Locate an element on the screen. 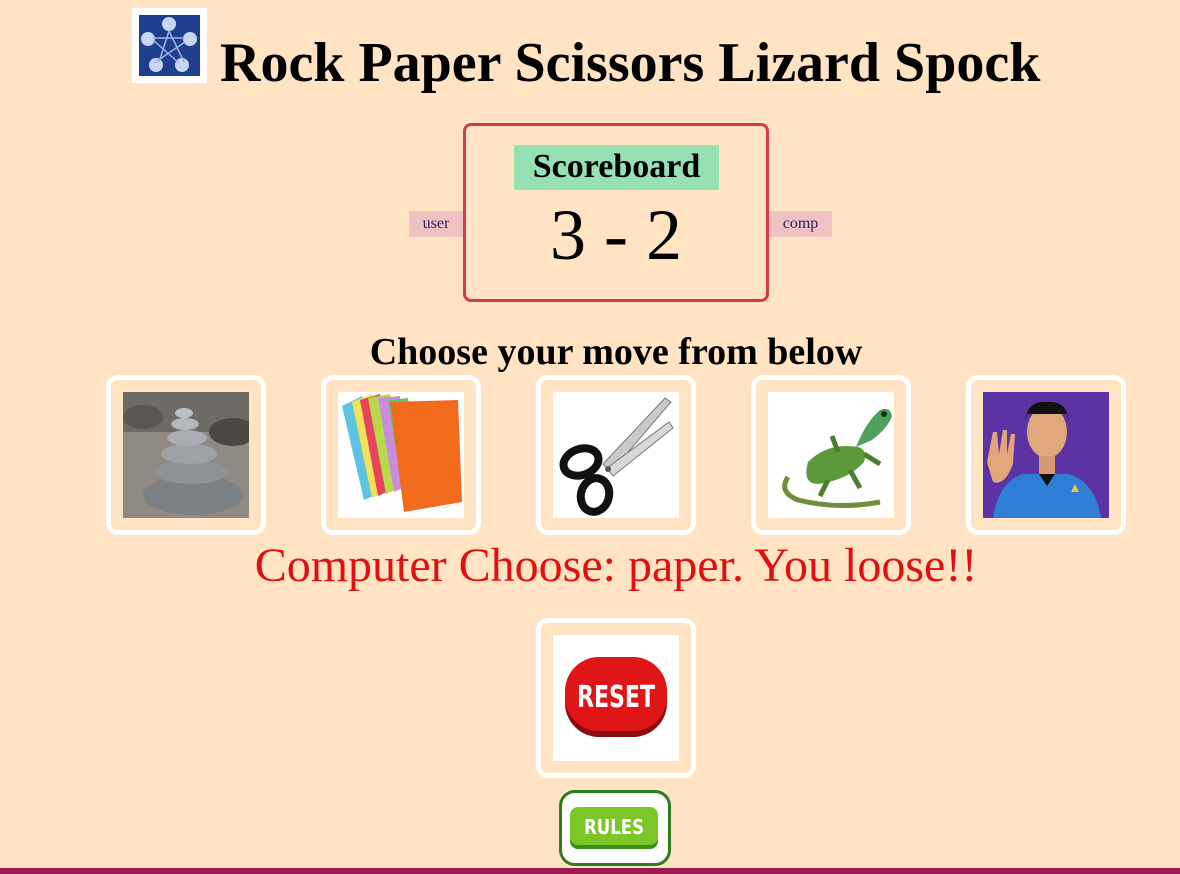 The height and width of the screenshot is (874, 1180). lizard-button is located at coordinates (831, 455).